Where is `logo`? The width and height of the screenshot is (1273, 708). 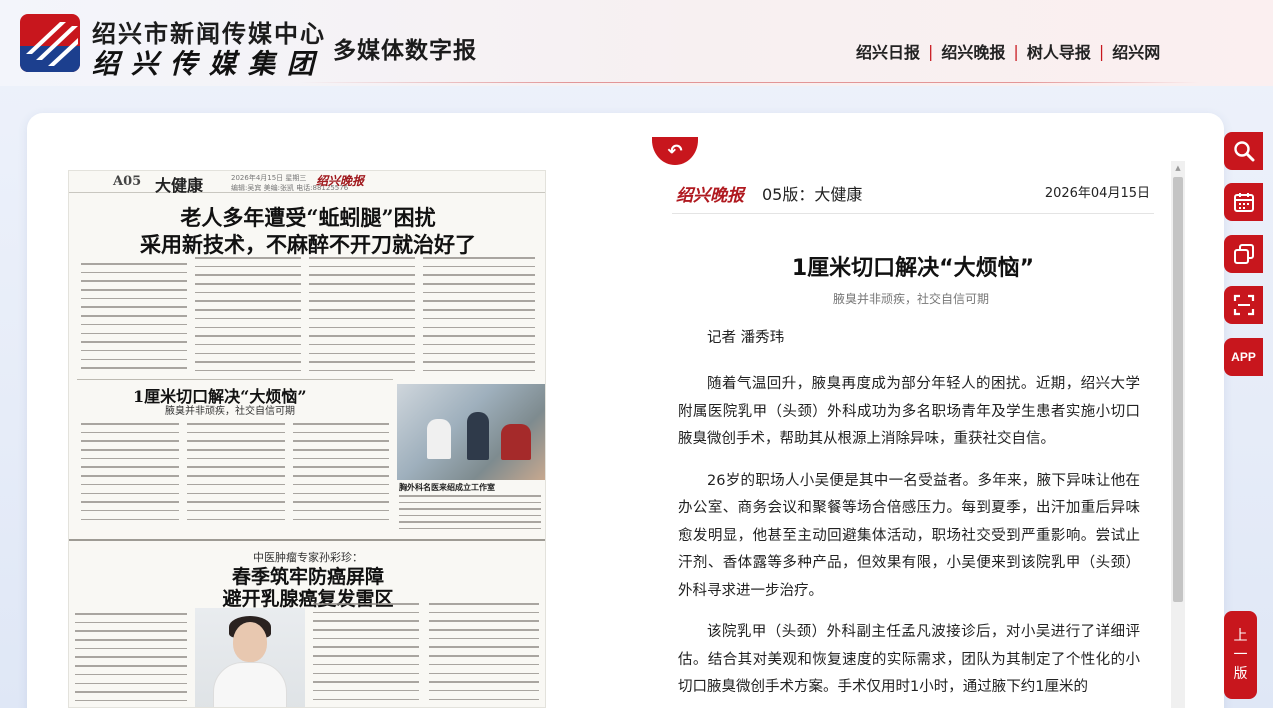
logo is located at coordinates (50, 43).